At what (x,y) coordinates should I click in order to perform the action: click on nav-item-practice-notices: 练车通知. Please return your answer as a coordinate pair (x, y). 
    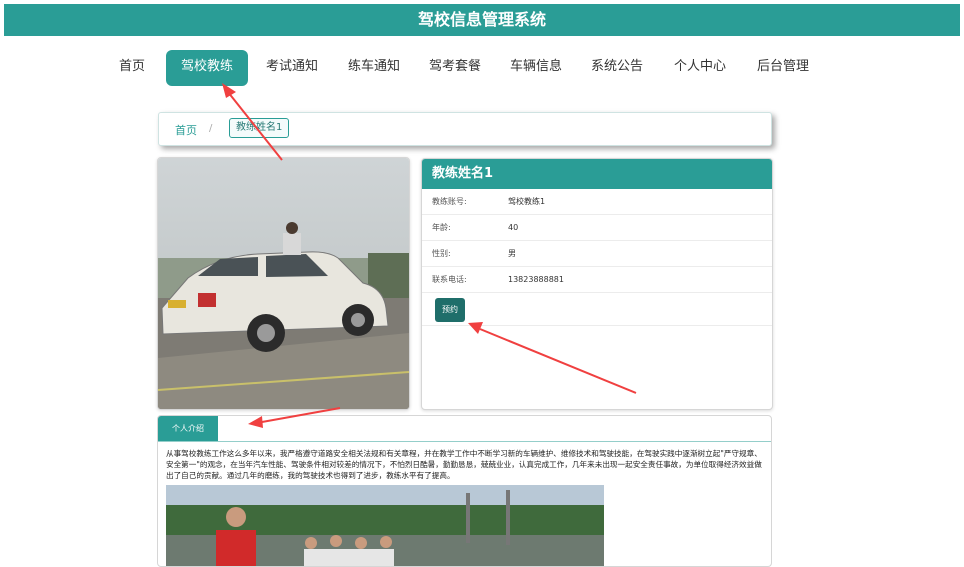
    Looking at the image, I should click on (374, 68).